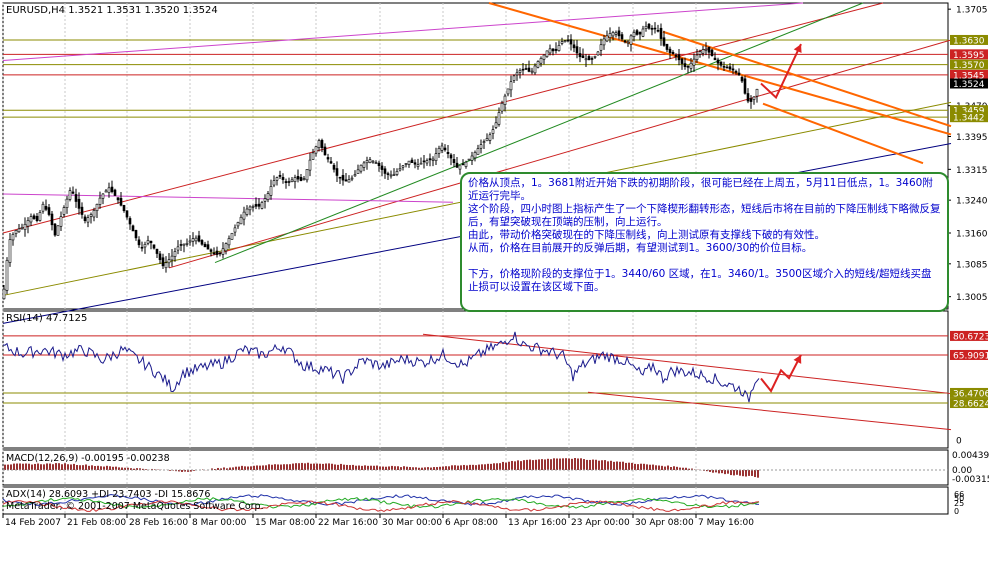 This screenshot has width=989, height=571. Describe the element at coordinates (972, 235) in the screenshot. I see `price-axis-label: 1.3160` at that location.